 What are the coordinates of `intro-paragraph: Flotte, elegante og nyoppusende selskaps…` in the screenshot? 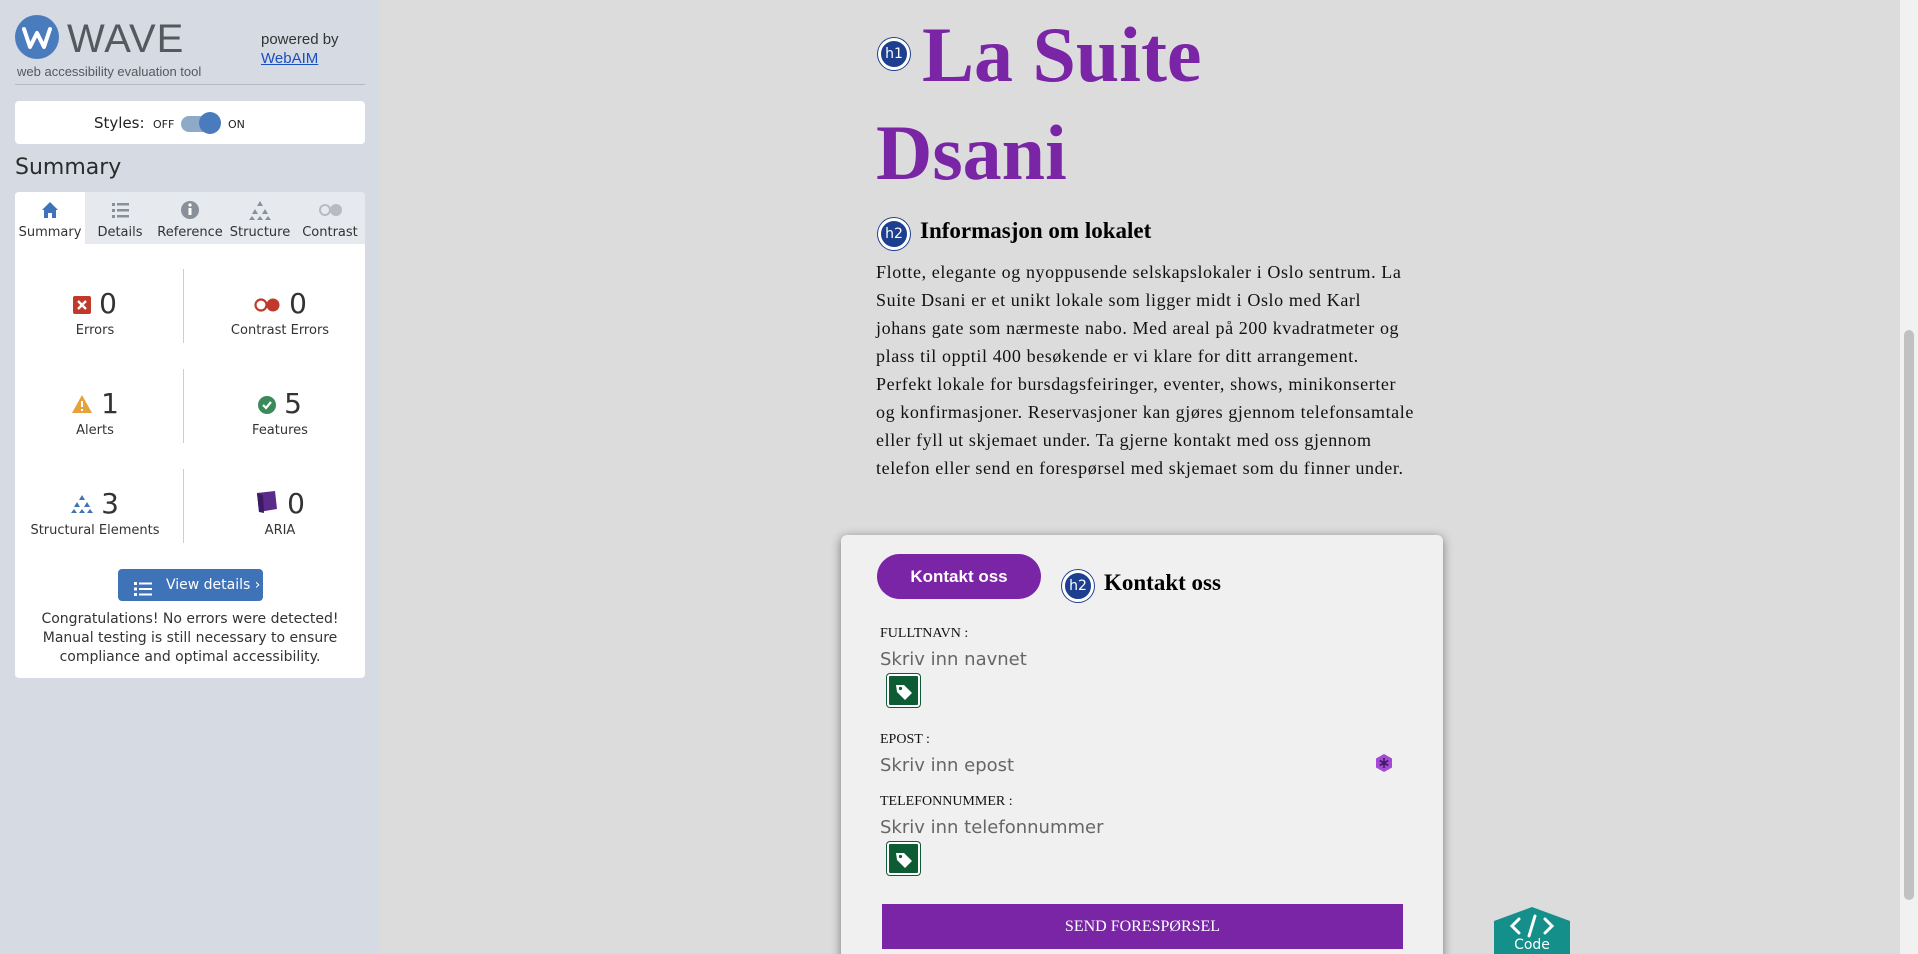 It's located at (1145, 370).